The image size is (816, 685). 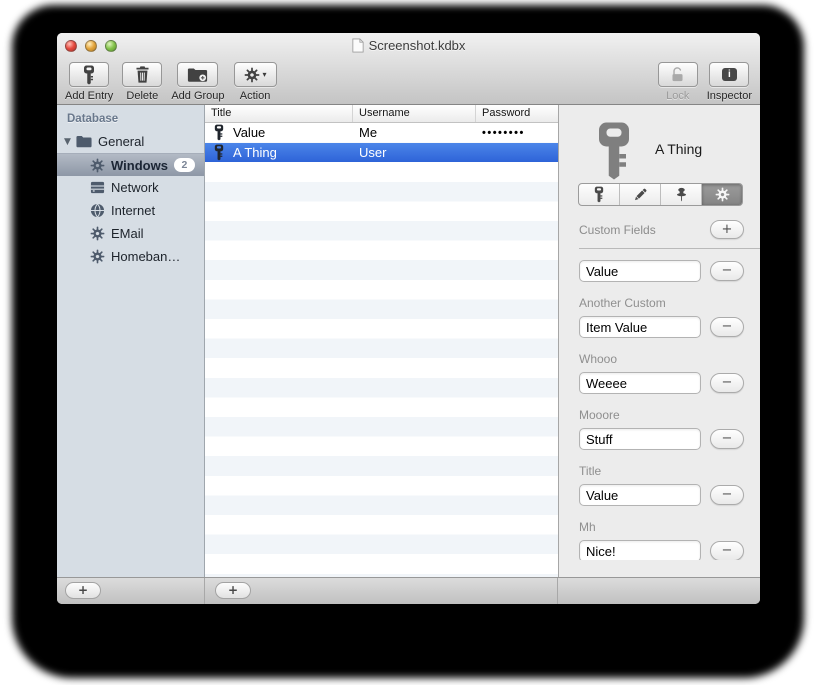 I want to click on globe-icon, so click(x=97, y=210).